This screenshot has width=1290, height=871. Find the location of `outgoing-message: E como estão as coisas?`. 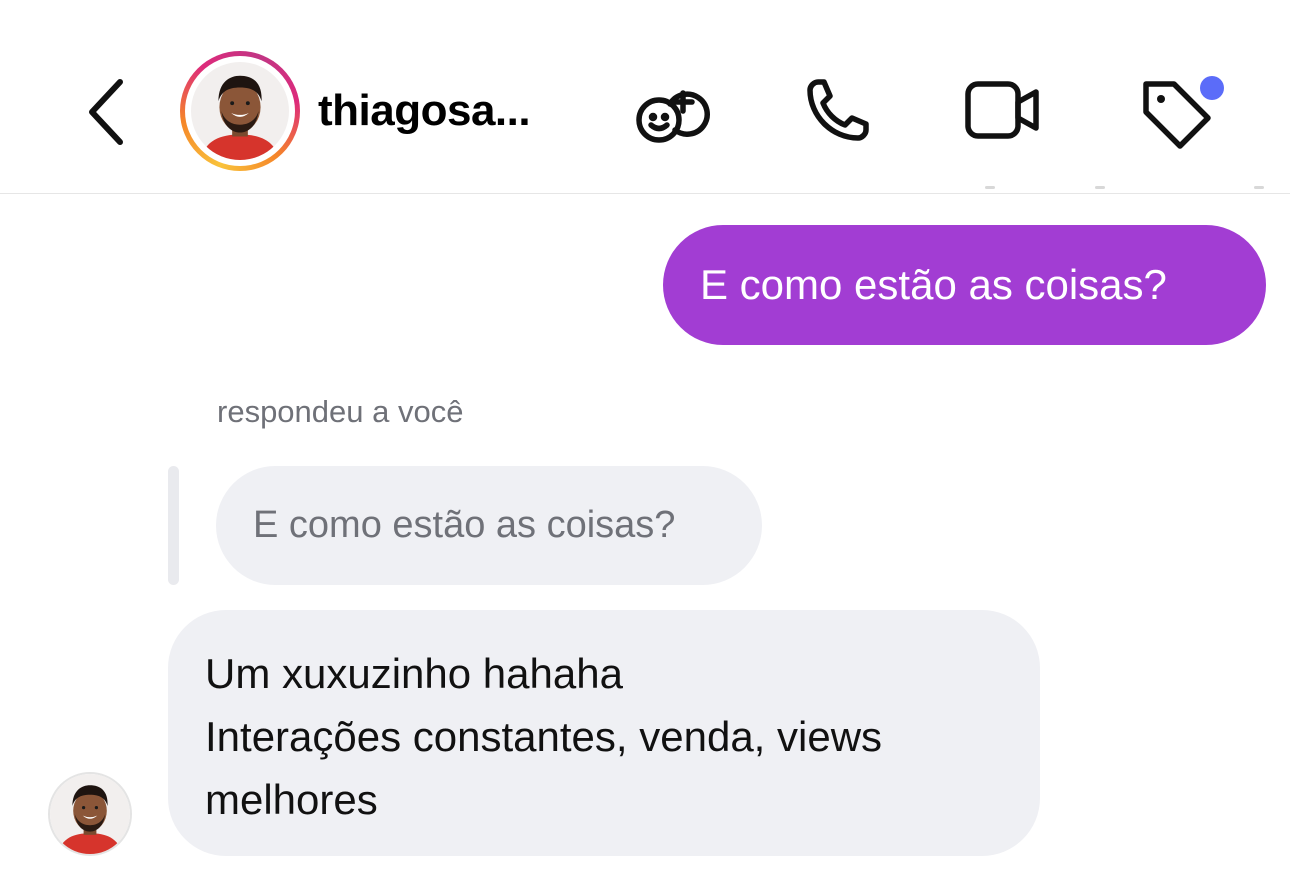

outgoing-message: E como estão as coisas? is located at coordinates (964, 285).